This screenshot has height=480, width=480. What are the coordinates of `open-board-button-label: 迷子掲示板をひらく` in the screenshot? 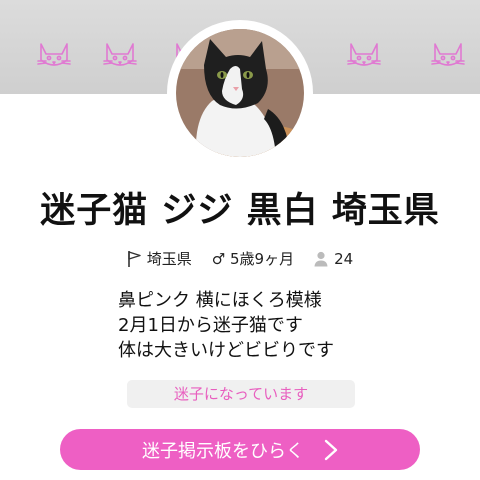 It's located at (223, 451).